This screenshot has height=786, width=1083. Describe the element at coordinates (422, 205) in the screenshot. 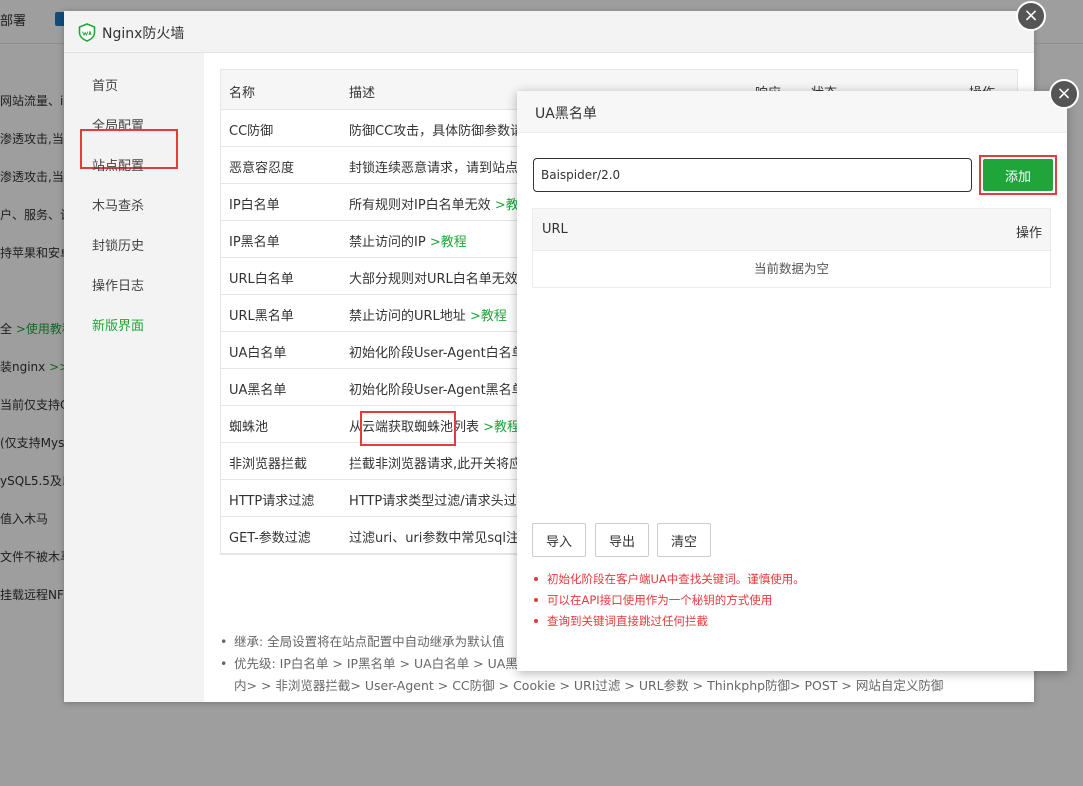

I see `rule-desc-text: 所有规则对IP白名单无效` at that location.